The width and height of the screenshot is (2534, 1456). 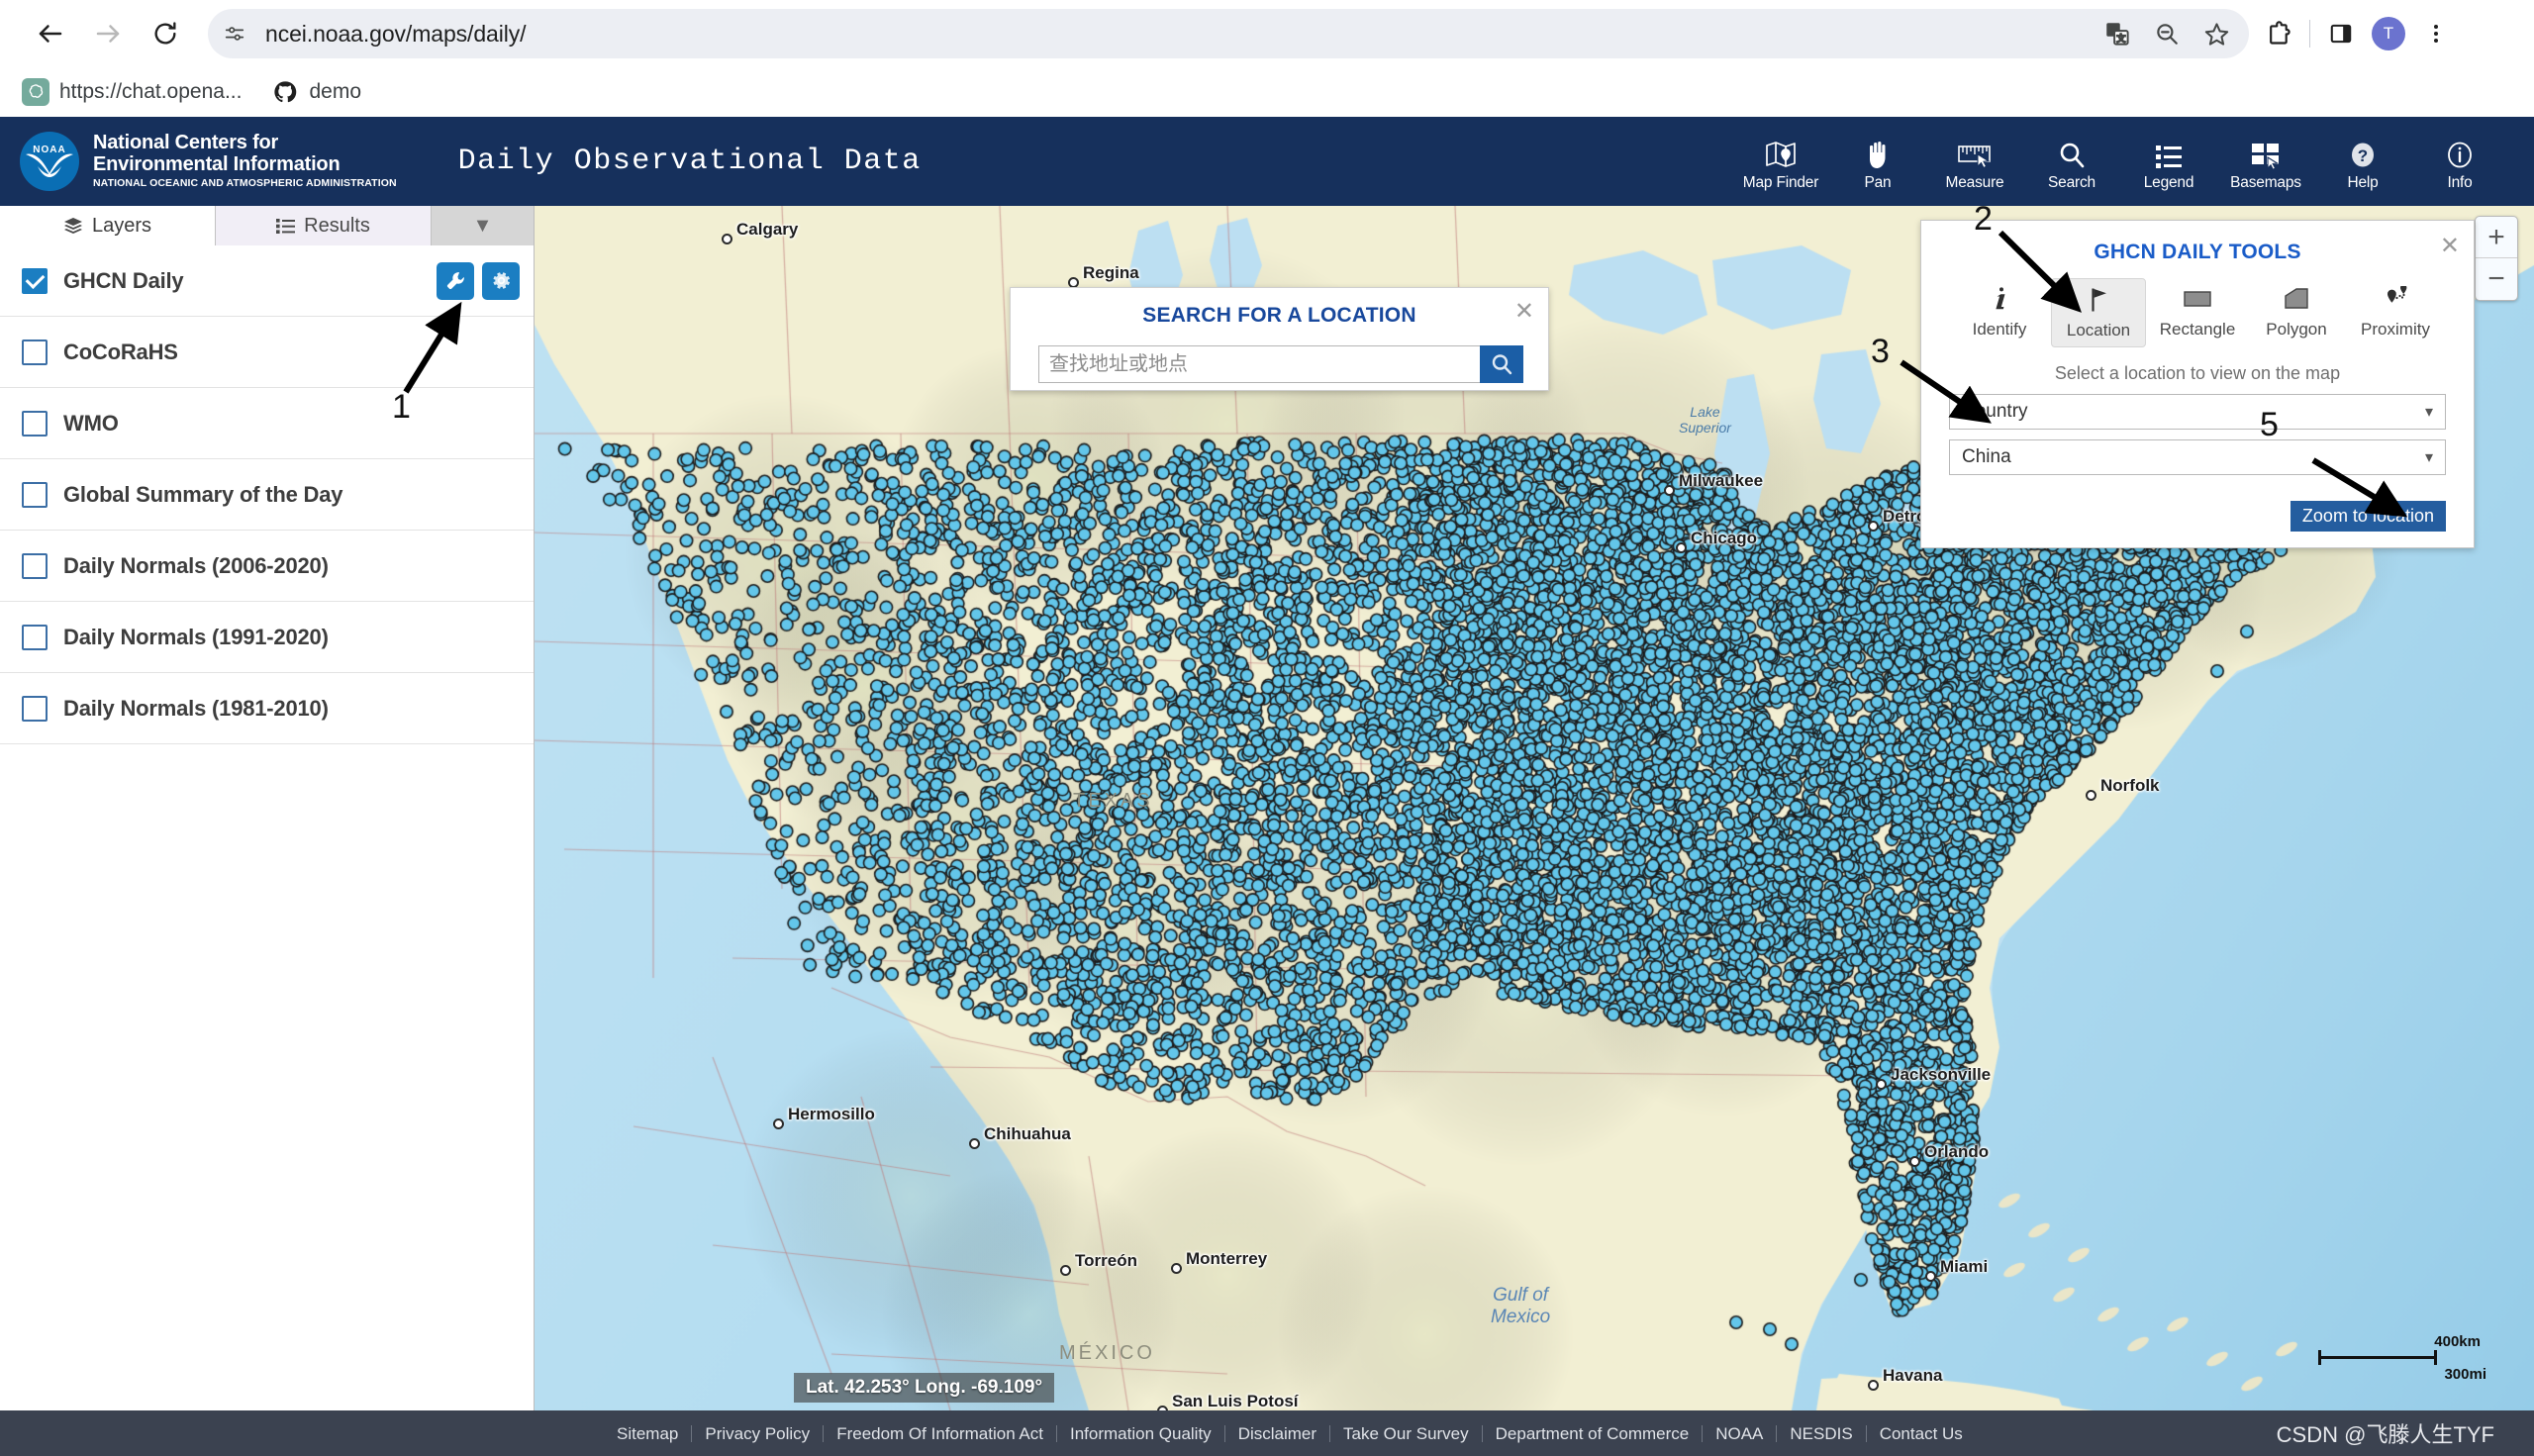 What do you see at coordinates (941, 1433) in the screenshot?
I see `footer-link: Freedom Of Information Act` at bounding box center [941, 1433].